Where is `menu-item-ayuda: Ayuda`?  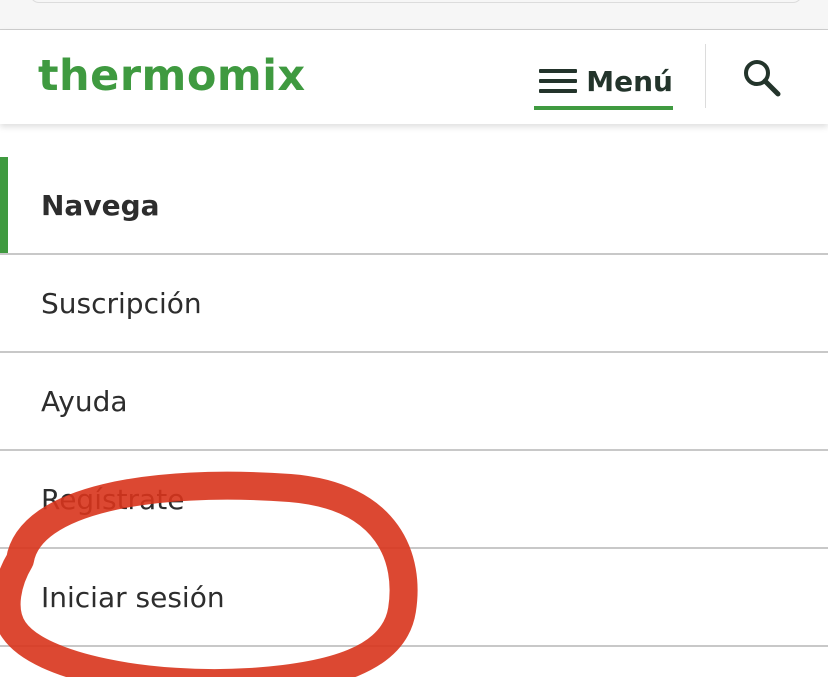 menu-item-ayuda: Ayuda is located at coordinates (414, 402).